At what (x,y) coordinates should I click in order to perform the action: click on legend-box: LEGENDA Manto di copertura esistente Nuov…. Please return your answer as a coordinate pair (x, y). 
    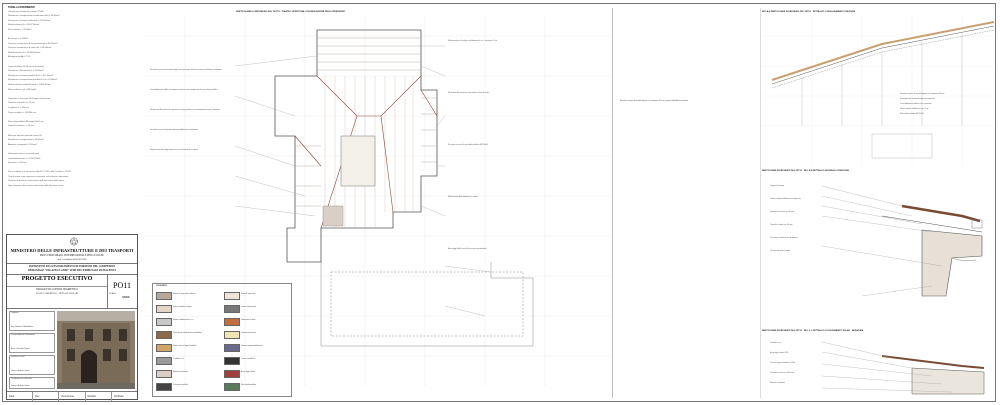
    Looking at the image, I should click on (222, 340).